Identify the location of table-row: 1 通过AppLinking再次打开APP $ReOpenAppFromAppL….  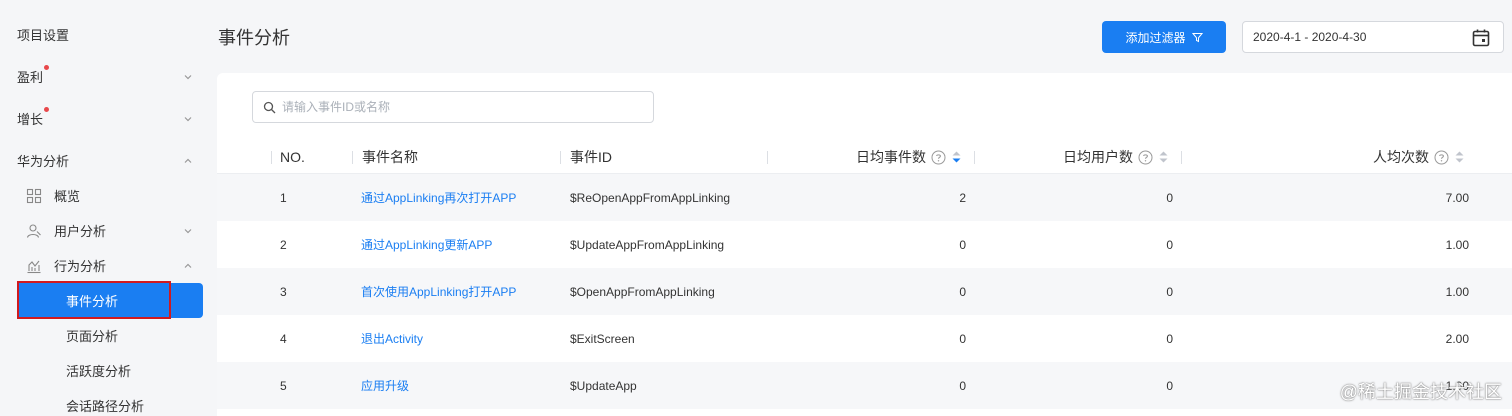
(864, 197).